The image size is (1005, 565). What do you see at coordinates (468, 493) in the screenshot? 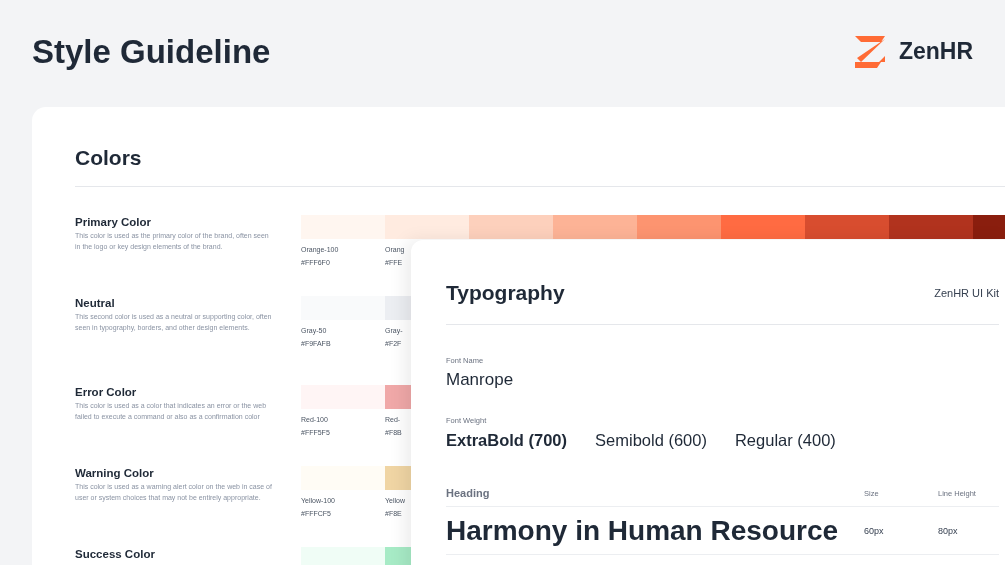
I see `column-header: Heading` at bounding box center [468, 493].